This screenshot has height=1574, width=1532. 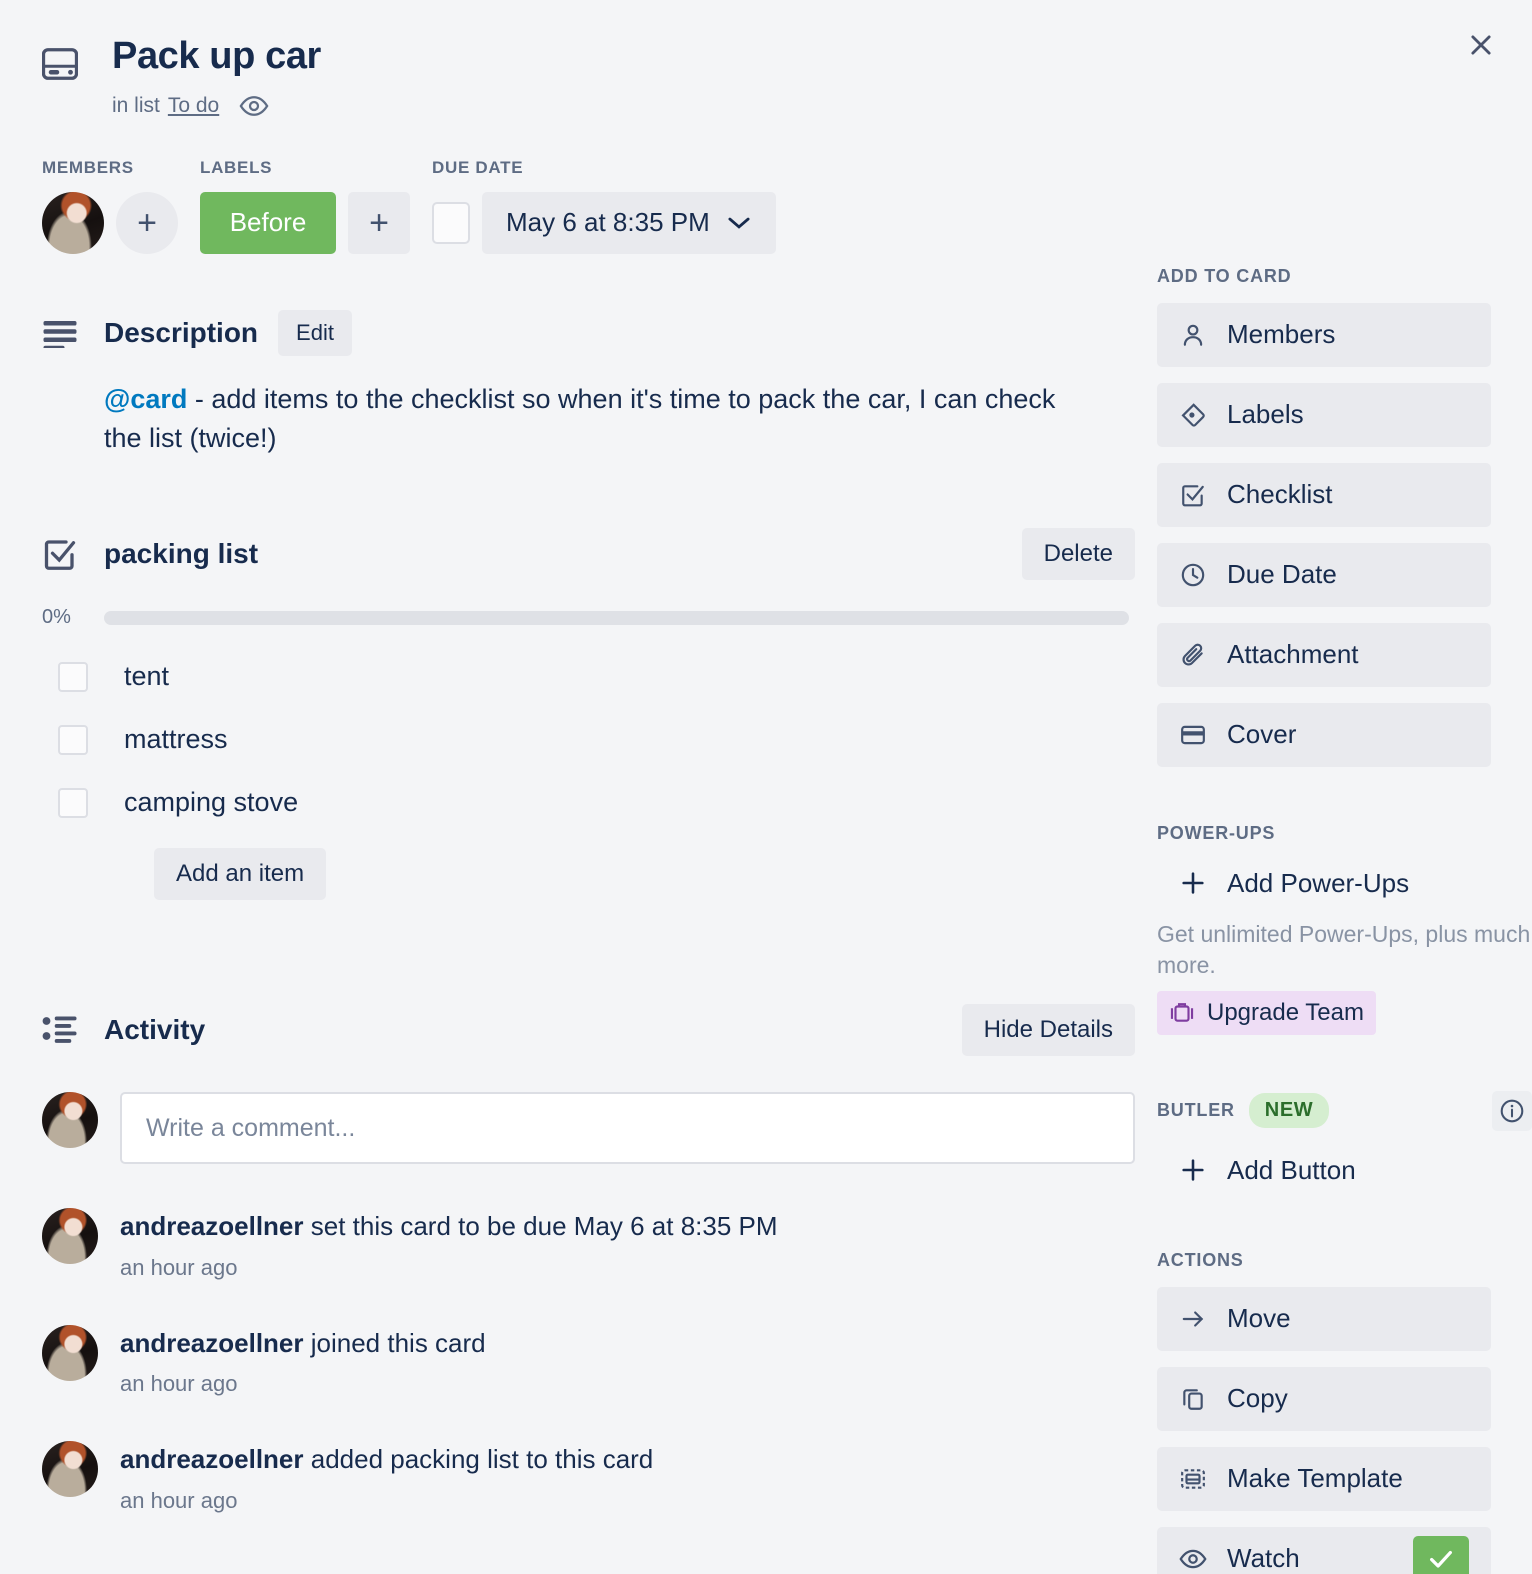 What do you see at coordinates (1344, 949) in the screenshot?
I see `power-ups-note: Get unlimited Power-Ups, plus much more.` at bounding box center [1344, 949].